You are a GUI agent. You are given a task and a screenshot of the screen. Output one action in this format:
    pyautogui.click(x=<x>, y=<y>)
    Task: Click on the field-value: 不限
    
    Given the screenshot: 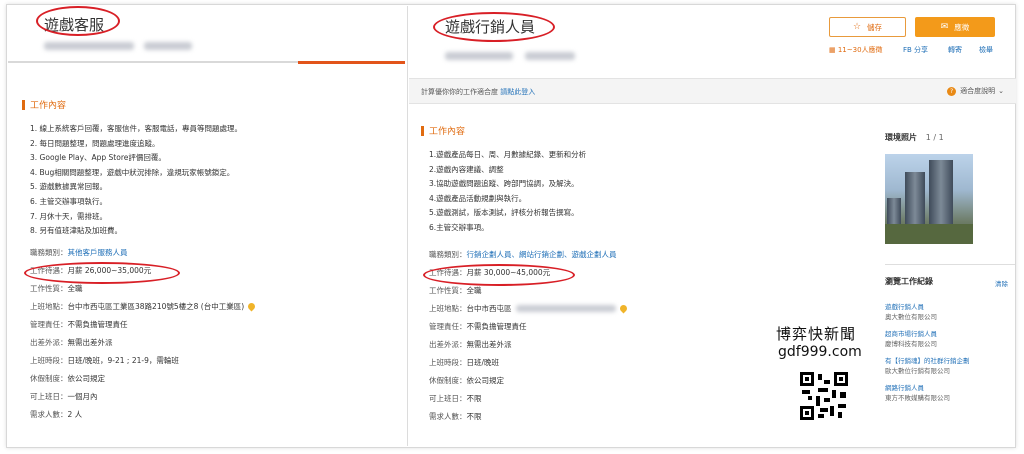 What is the action you would take?
    pyautogui.click(x=474, y=398)
    